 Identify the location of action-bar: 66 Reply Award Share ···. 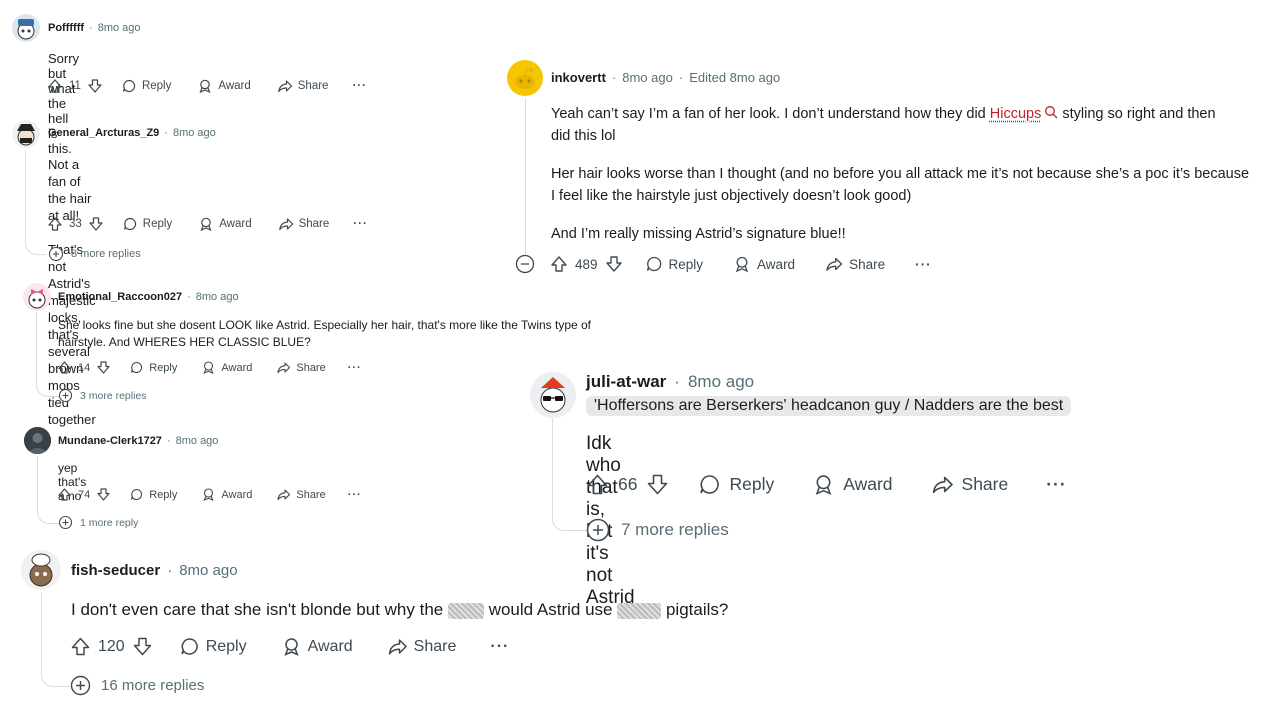
(826, 484).